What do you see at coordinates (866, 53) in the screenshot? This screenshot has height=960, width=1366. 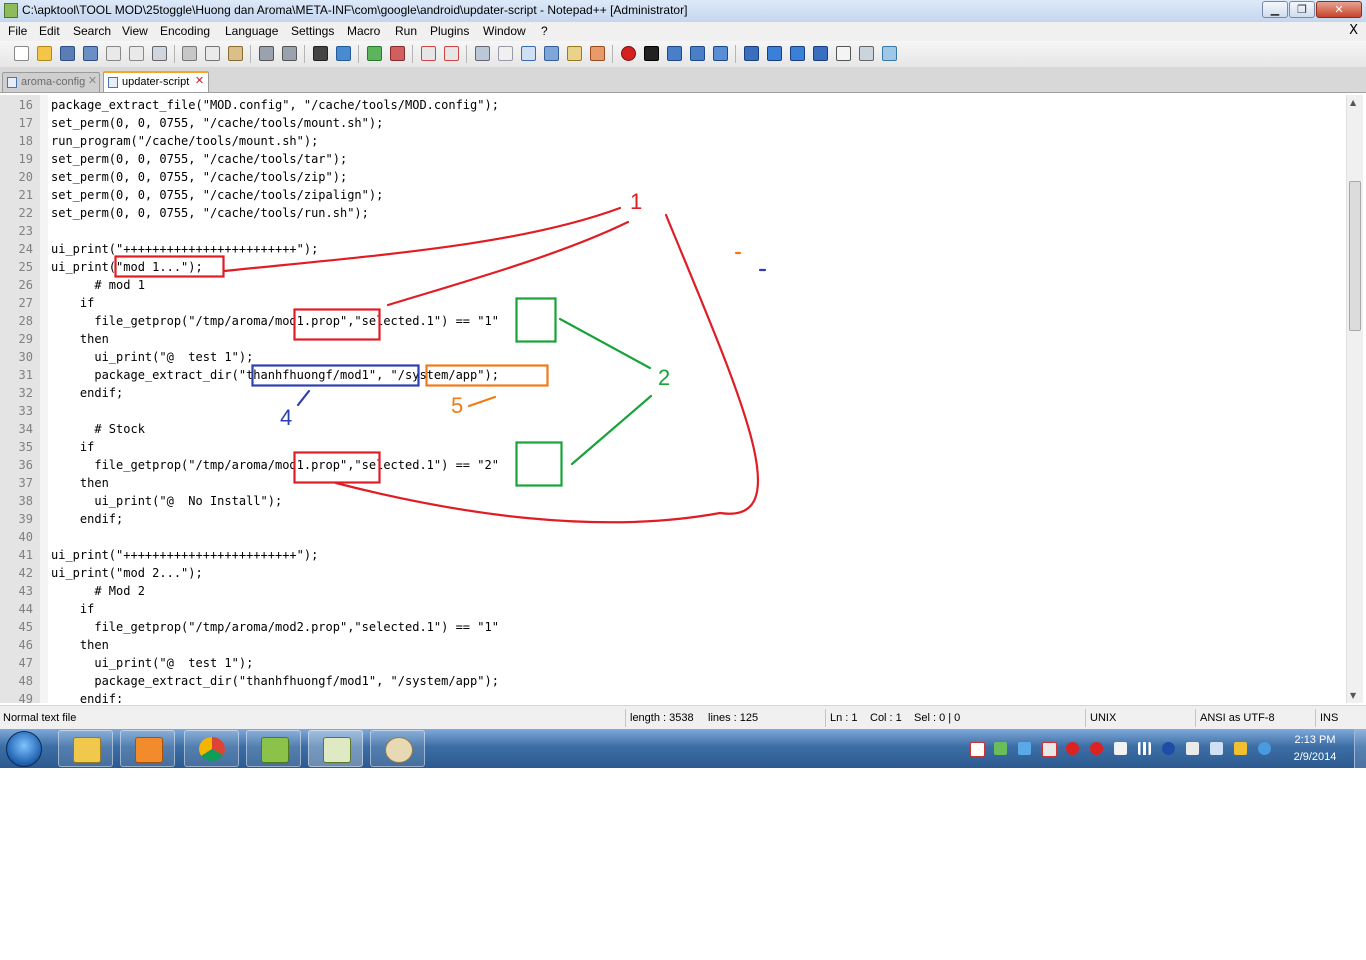 I see `spellcheck-settings-icon` at bounding box center [866, 53].